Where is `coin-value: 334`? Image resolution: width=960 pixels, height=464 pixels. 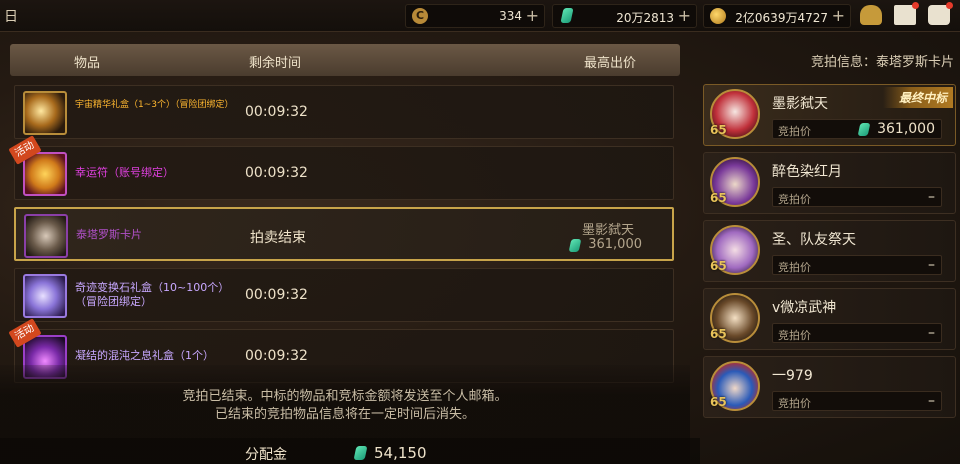 coin-value: 334 is located at coordinates (510, 16).